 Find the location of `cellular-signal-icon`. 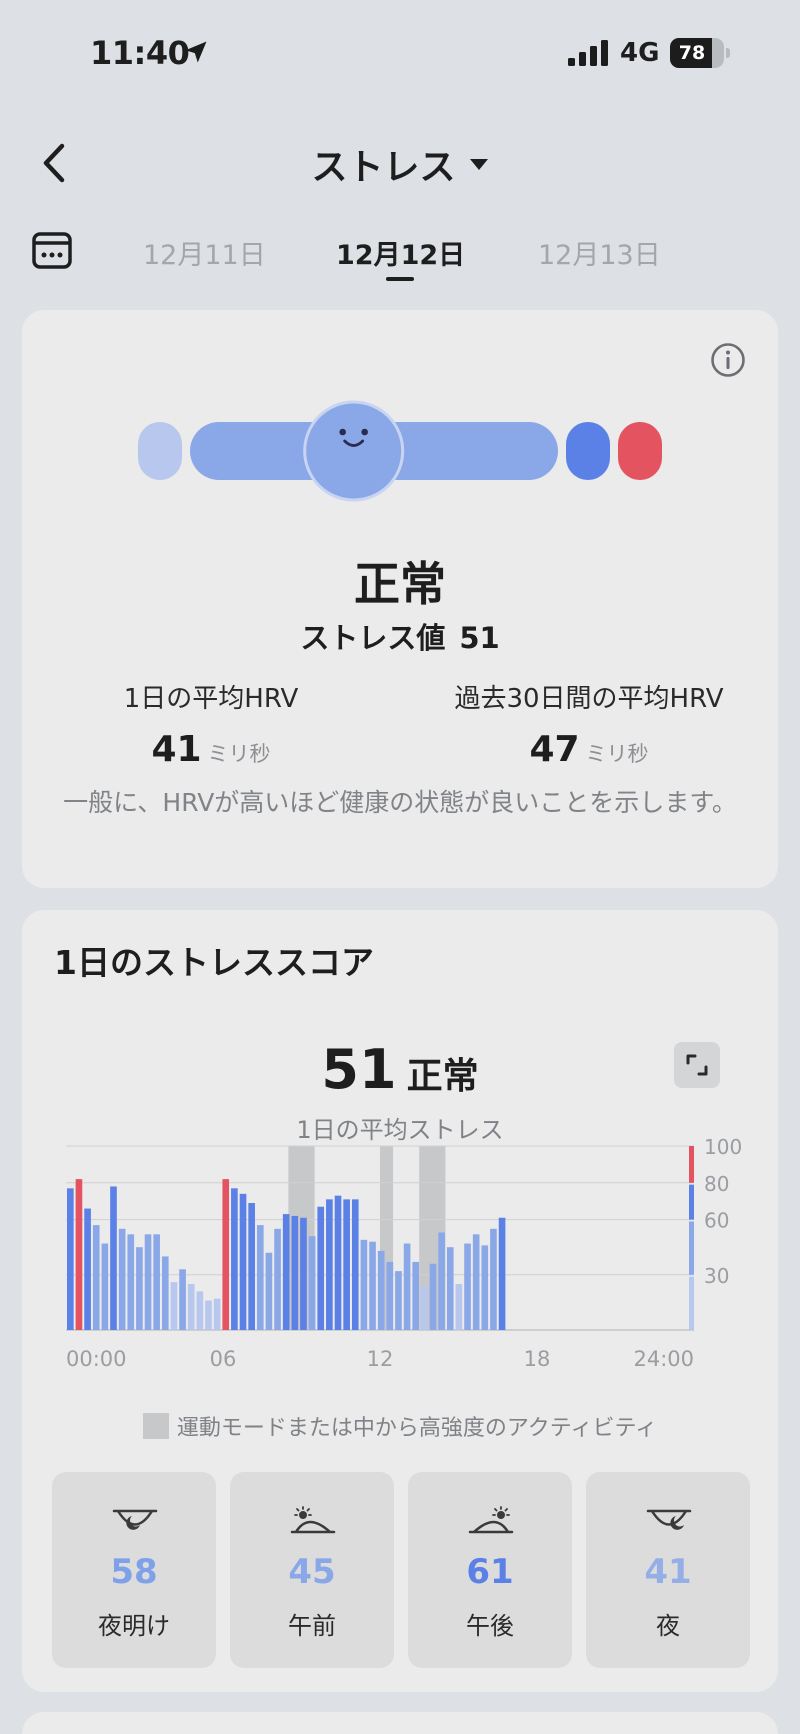

cellular-signal-icon is located at coordinates (588, 53).